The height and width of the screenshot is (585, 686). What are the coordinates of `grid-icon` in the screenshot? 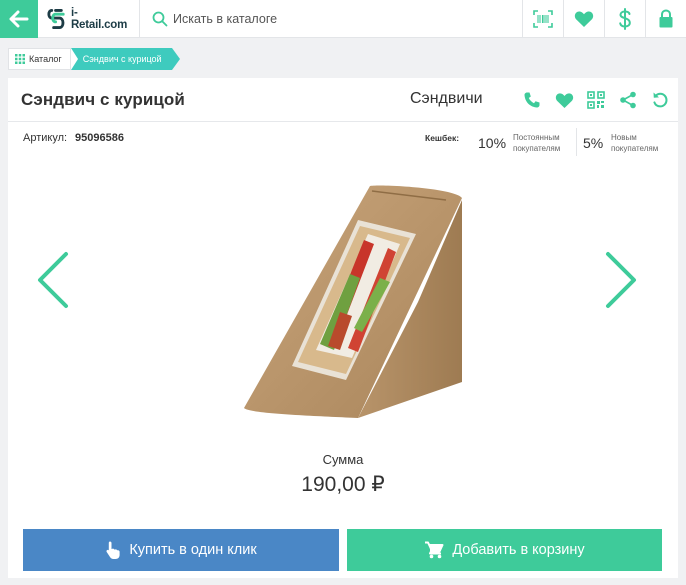 It's located at (20, 59).